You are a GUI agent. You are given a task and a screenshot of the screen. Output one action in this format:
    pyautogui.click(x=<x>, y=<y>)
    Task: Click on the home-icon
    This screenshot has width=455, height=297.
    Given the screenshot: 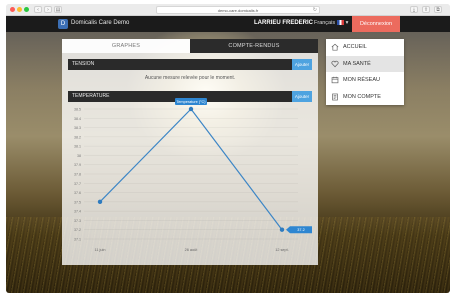 What is the action you would take?
    pyautogui.click(x=335, y=47)
    